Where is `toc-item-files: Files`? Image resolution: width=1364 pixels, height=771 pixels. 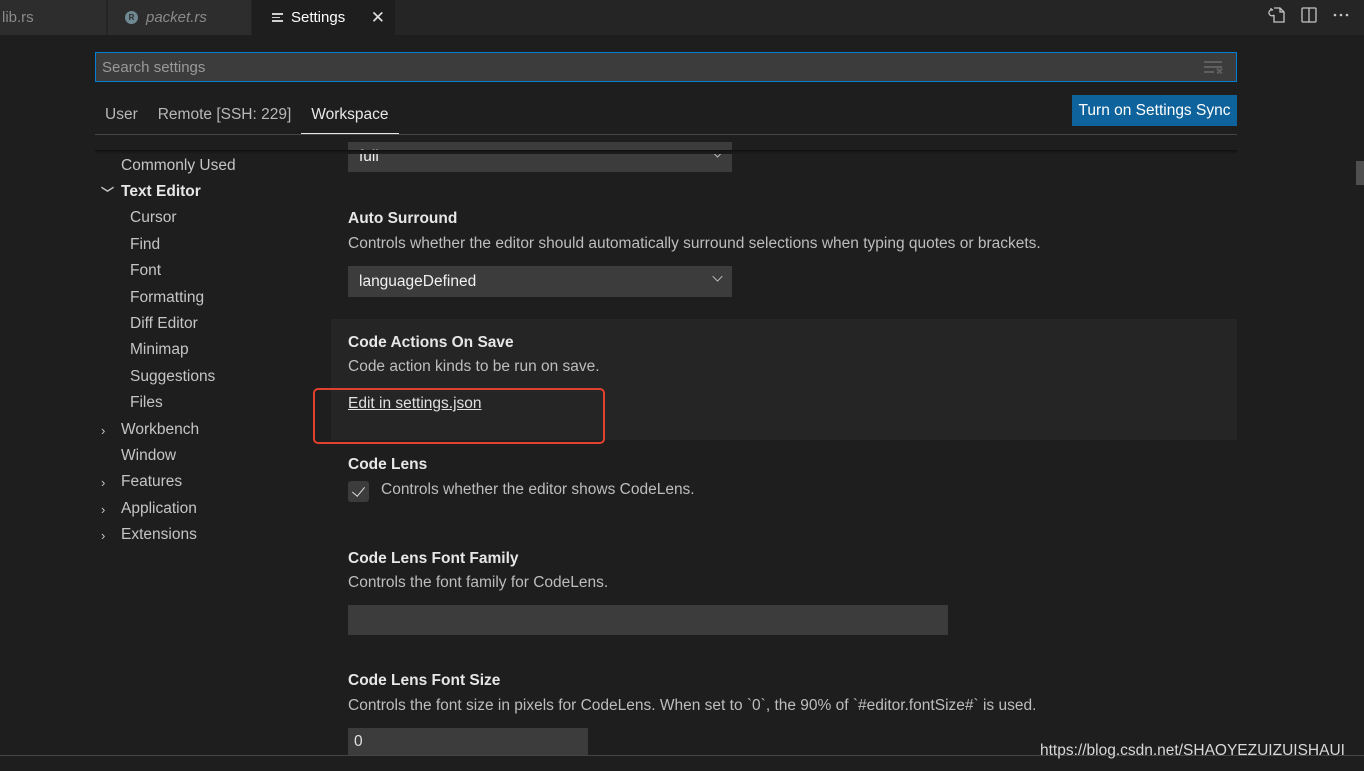
toc-item-files: Files is located at coordinates (146, 403).